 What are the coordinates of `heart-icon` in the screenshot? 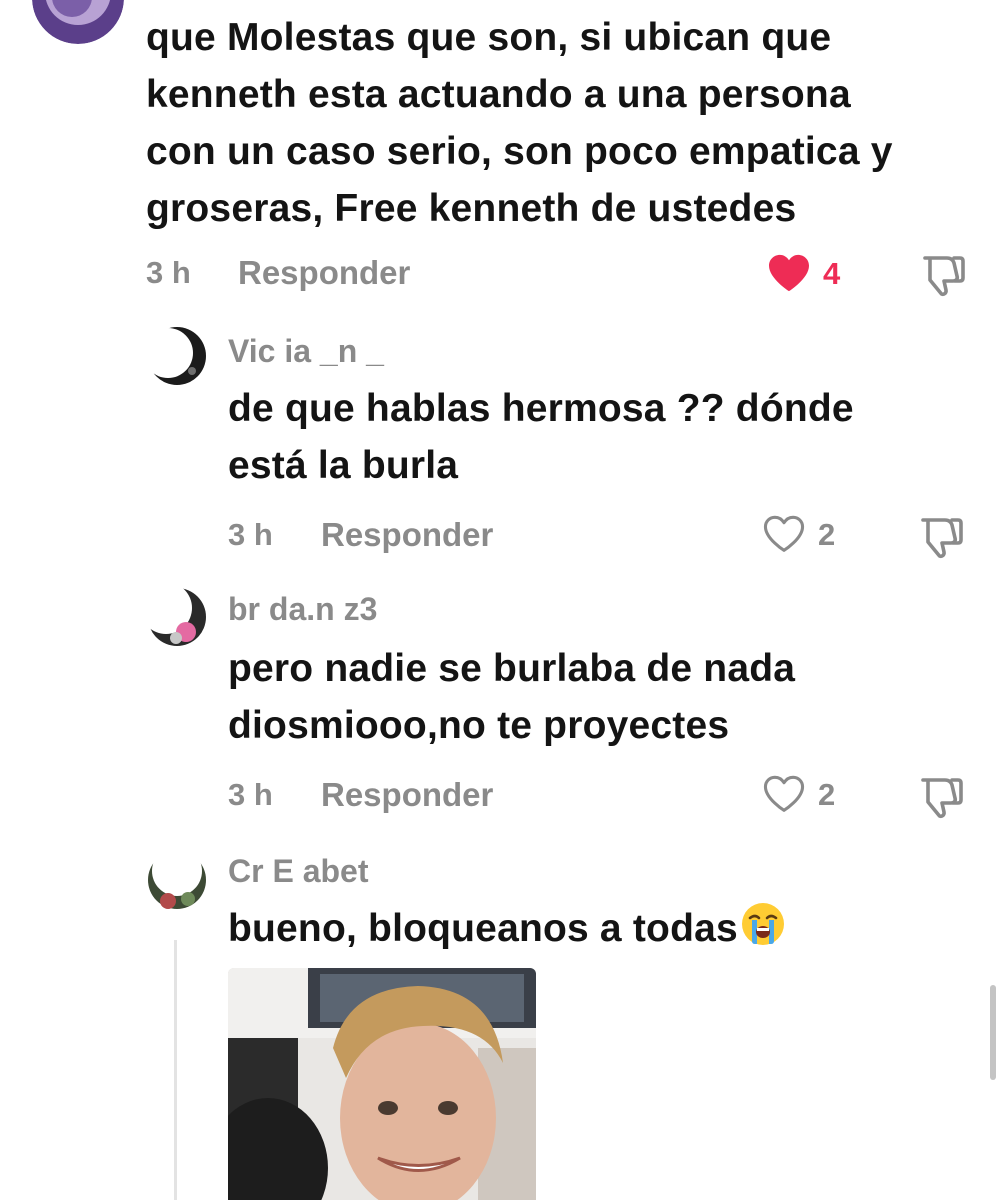 It's located at (789, 273).